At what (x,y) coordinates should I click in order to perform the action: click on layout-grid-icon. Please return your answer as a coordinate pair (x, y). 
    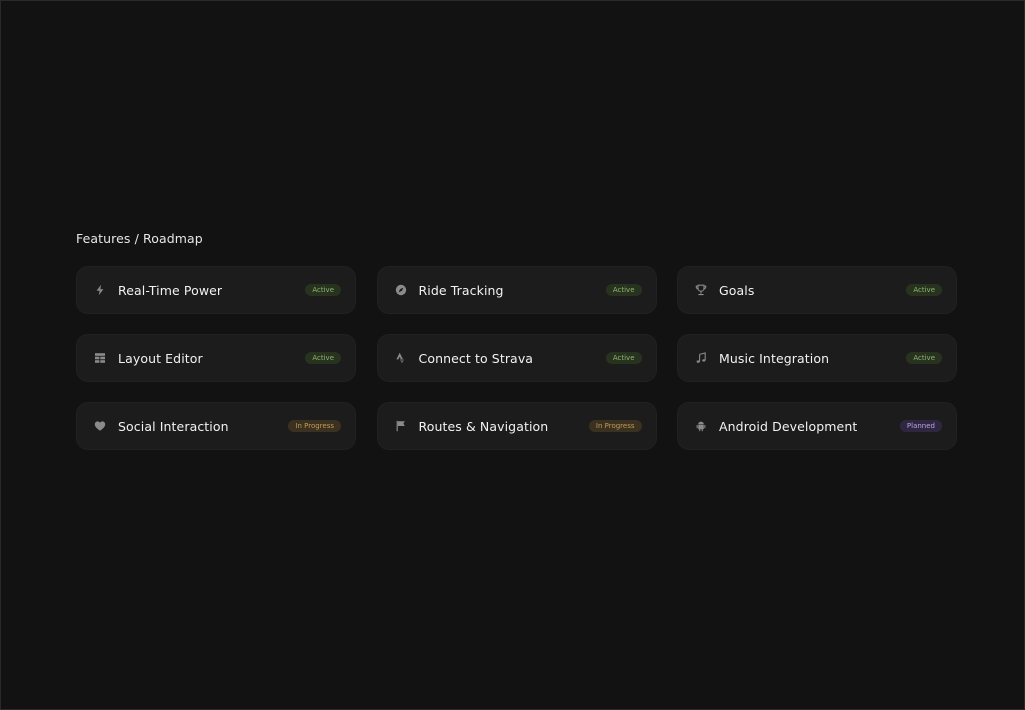
    Looking at the image, I should click on (100, 358).